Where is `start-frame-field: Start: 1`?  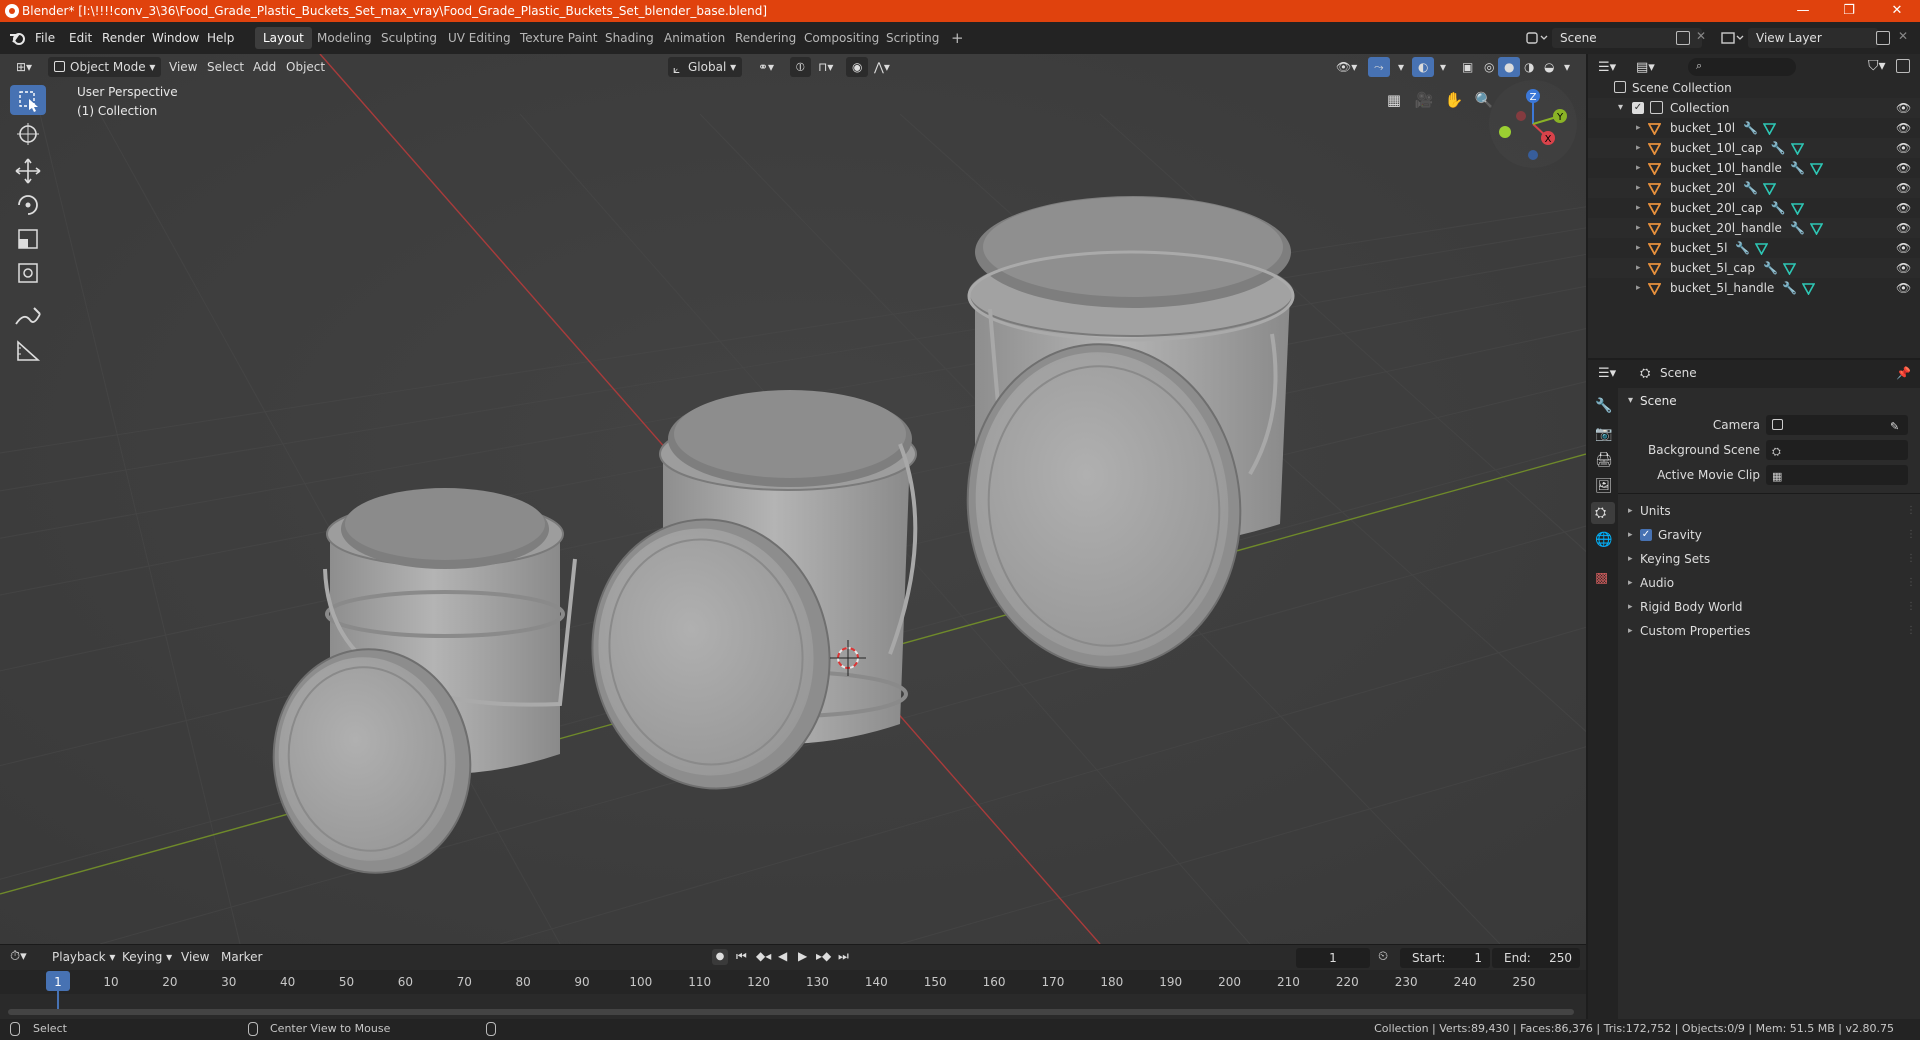
start-frame-field: Start: 1 is located at coordinates (1445, 958).